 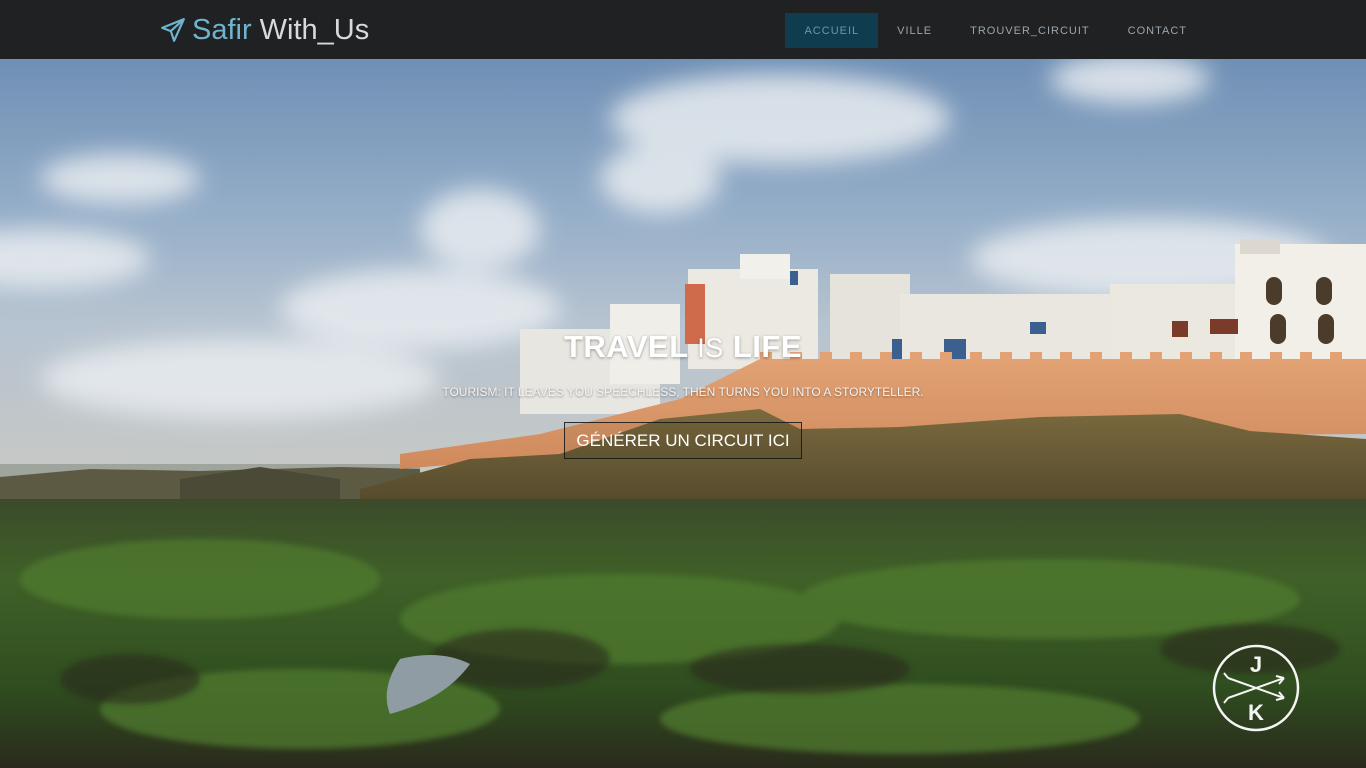 I want to click on hero-title: TRAVEL IS LIFE, so click(x=683, y=347).